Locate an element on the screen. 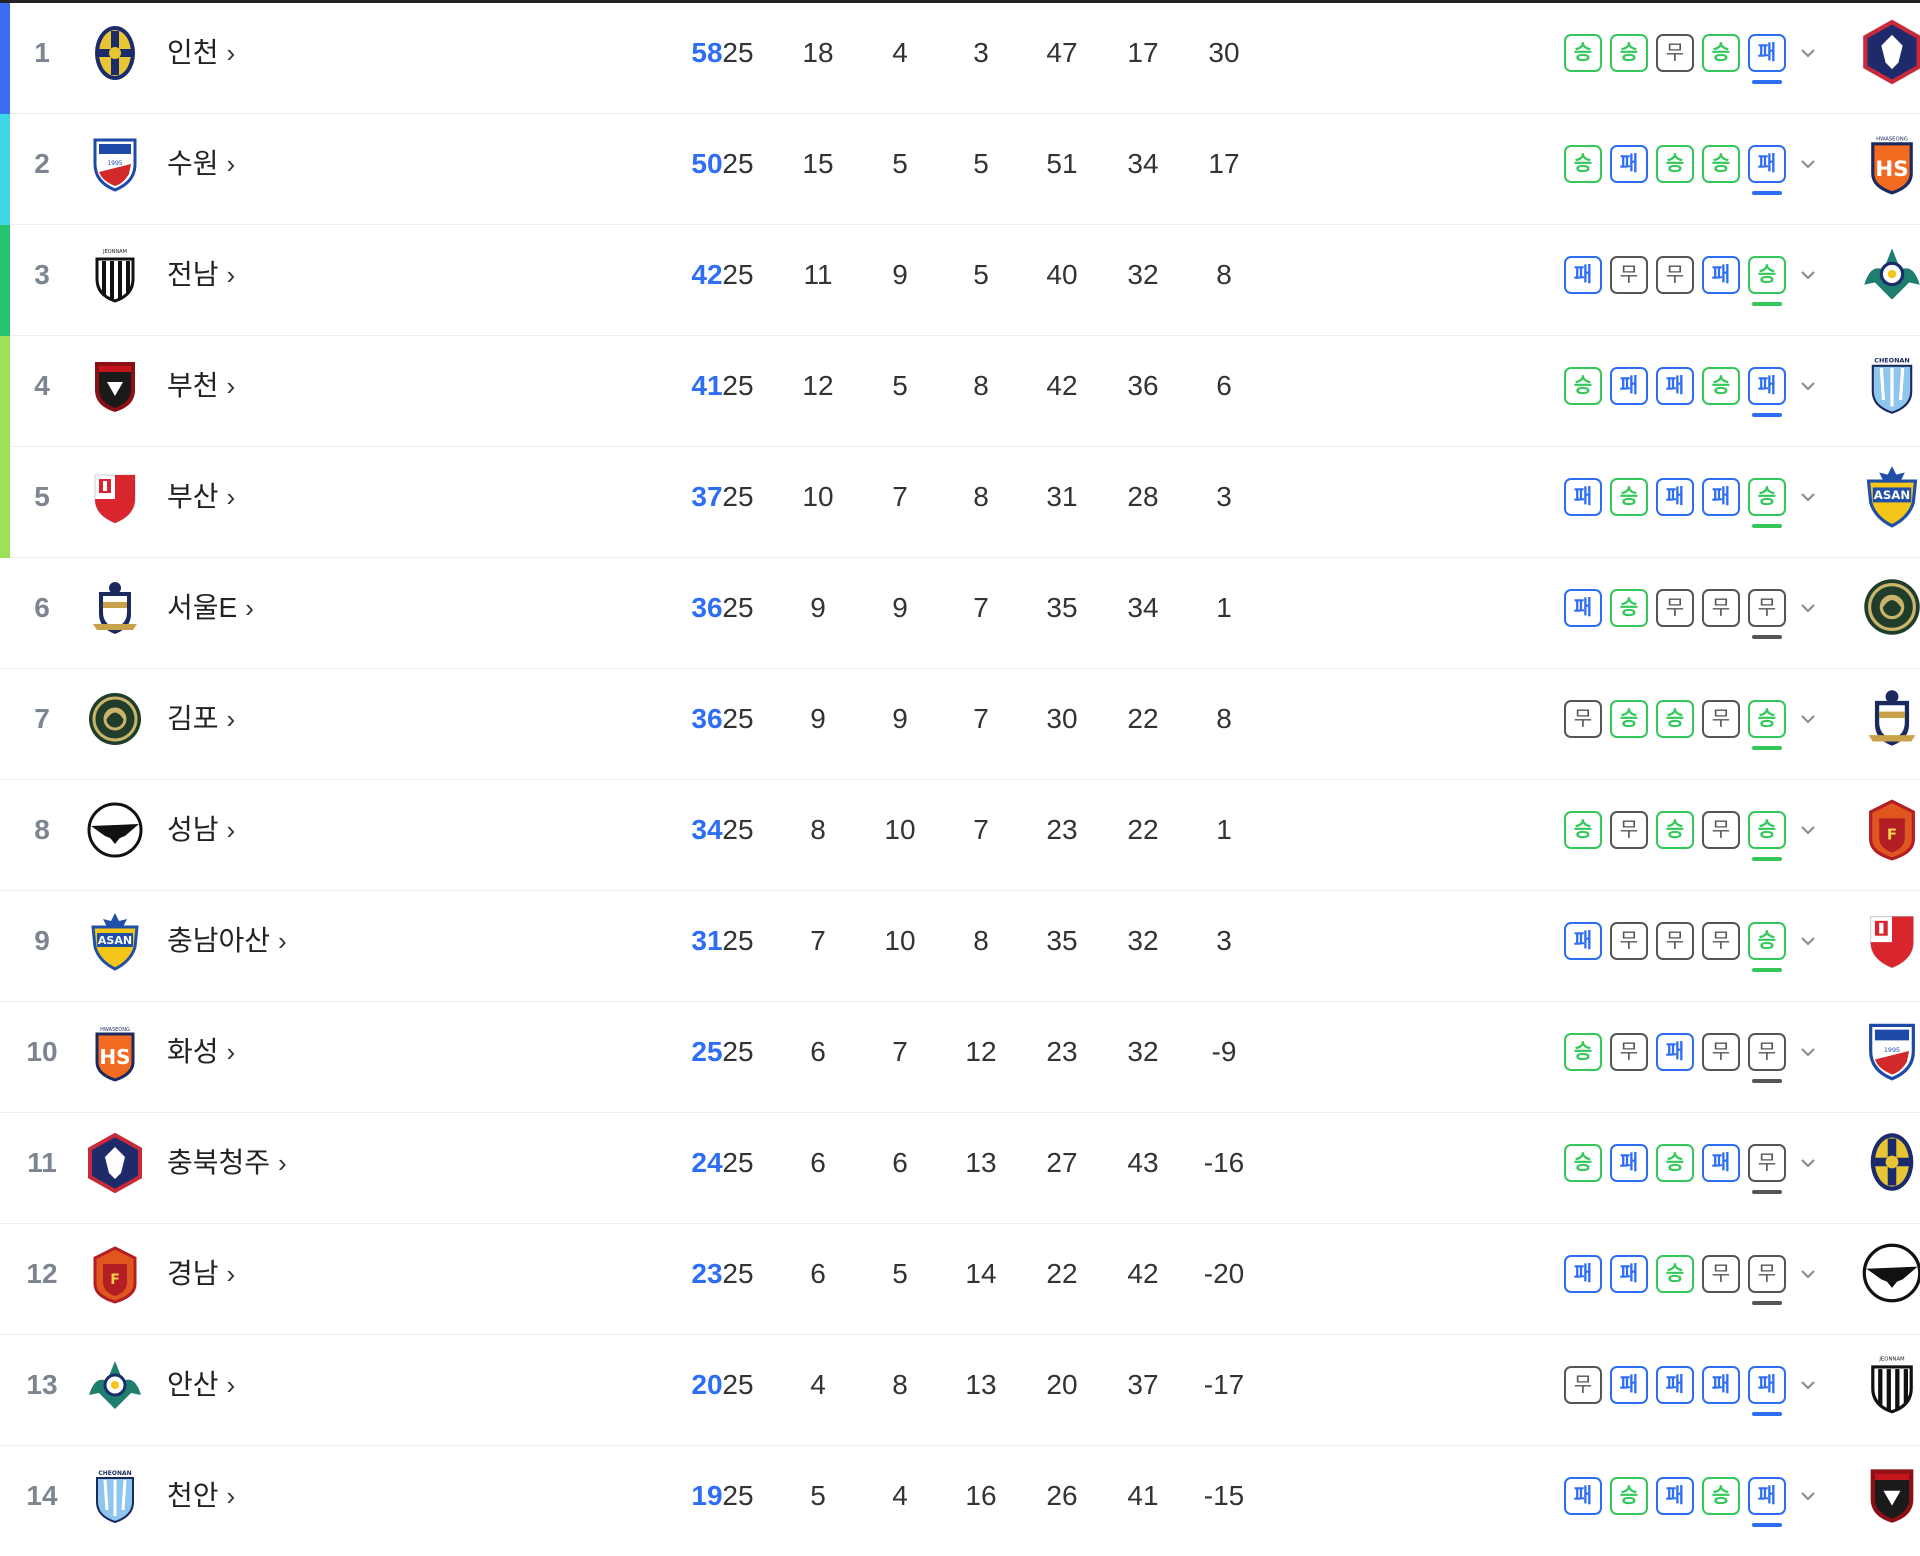 The height and width of the screenshot is (1556, 1920). hwaseong-crest-icon: HWASEONG HS is located at coordinates (115, 1052).